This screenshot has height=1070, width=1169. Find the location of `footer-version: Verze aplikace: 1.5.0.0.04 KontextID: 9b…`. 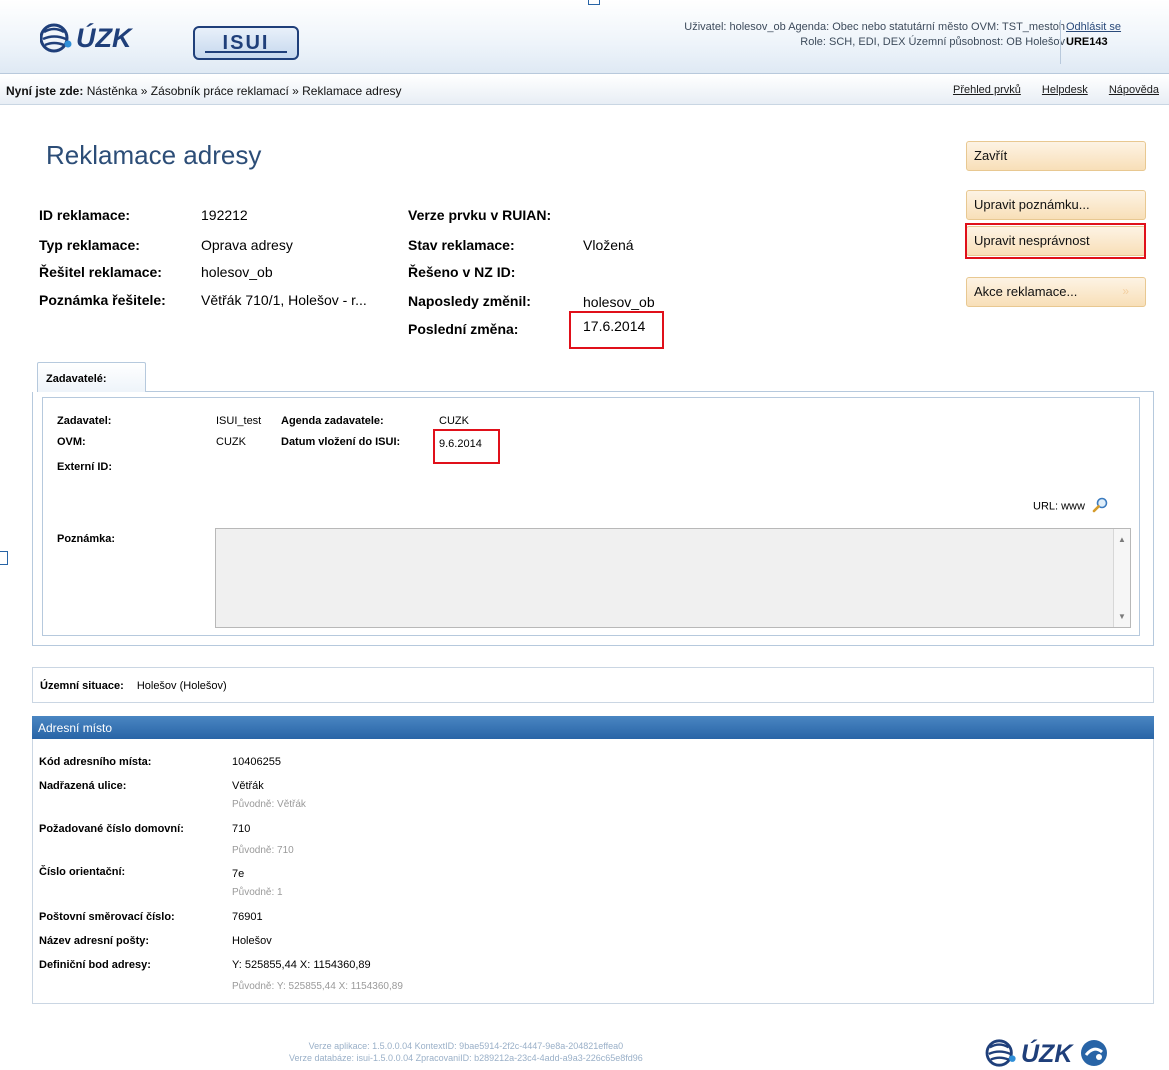

footer-version: Verze aplikace: 1.5.0.0.04 KontextID: 9b… is located at coordinates (466, 1052).